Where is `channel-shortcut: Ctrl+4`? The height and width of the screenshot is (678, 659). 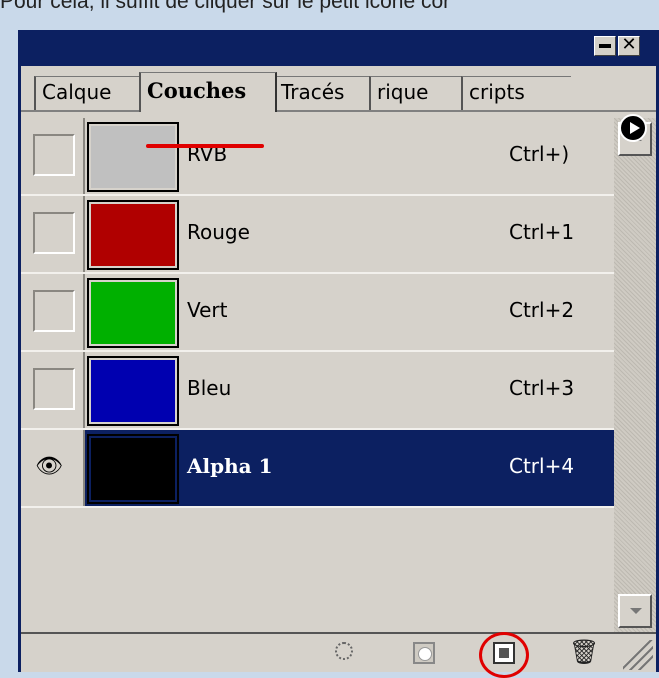
channel-shortcut: Ctrl+4 is located at coordinates (542, 466).